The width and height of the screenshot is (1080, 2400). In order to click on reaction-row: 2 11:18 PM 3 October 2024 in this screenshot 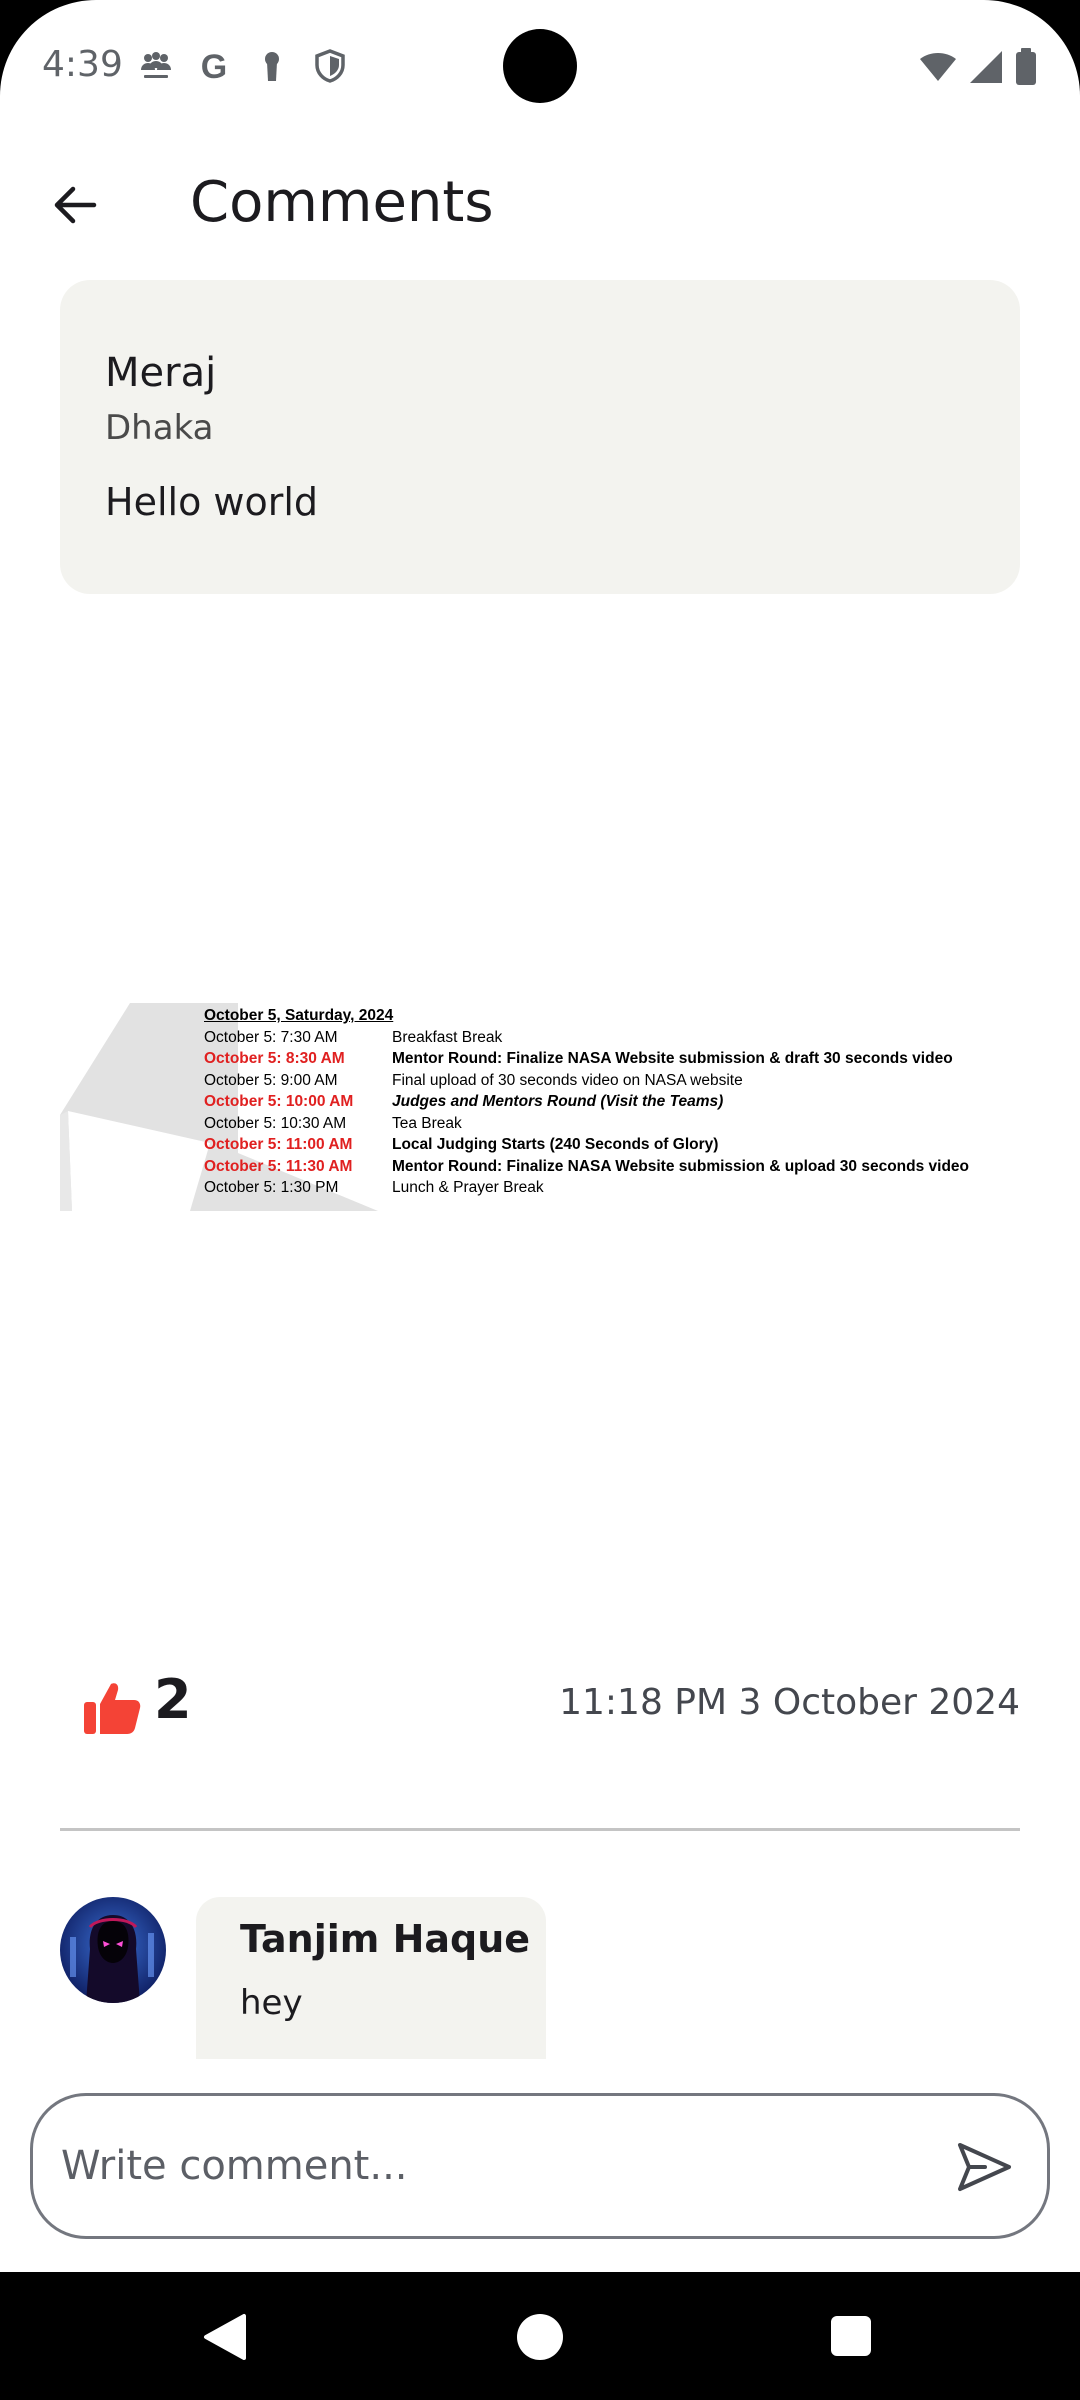, I will do `click(540, 1700)`.